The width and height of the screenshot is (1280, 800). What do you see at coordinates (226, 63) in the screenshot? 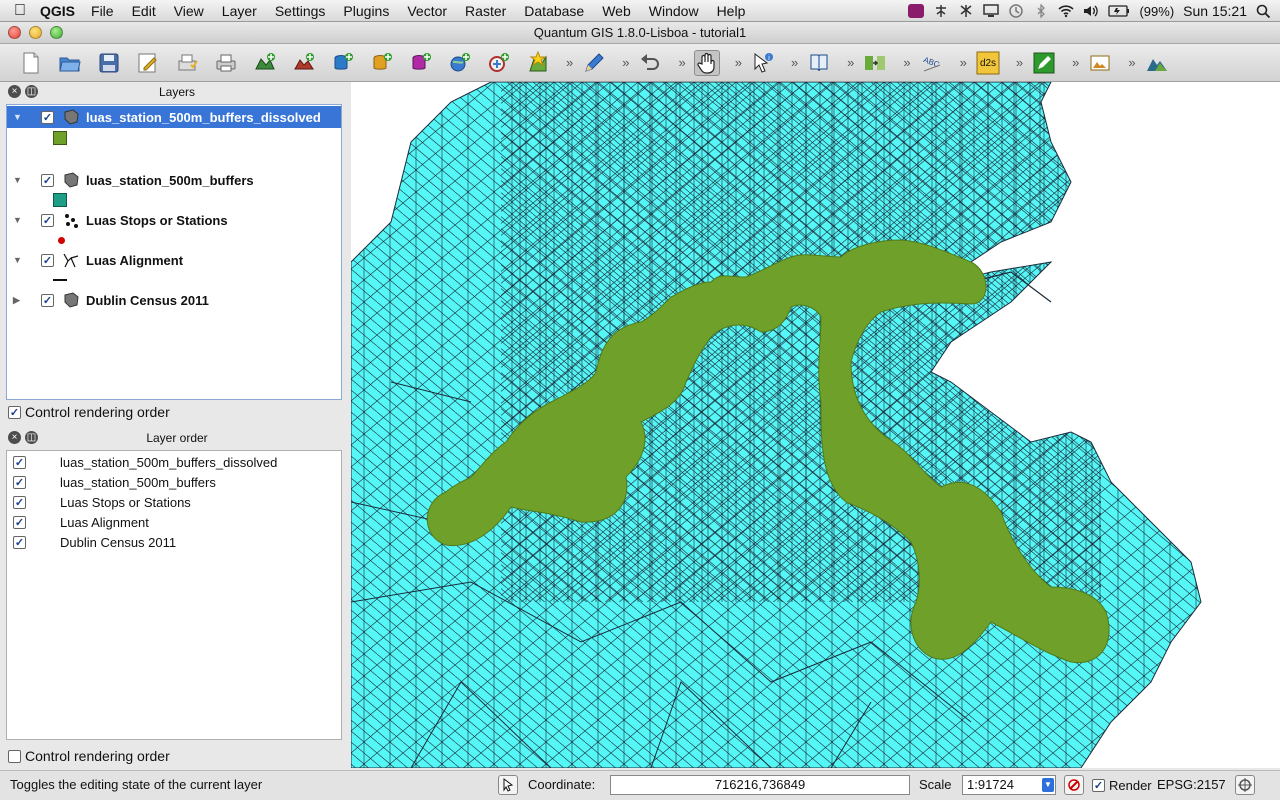
I see `composer-manager-button` at bounding box center [226, 63].